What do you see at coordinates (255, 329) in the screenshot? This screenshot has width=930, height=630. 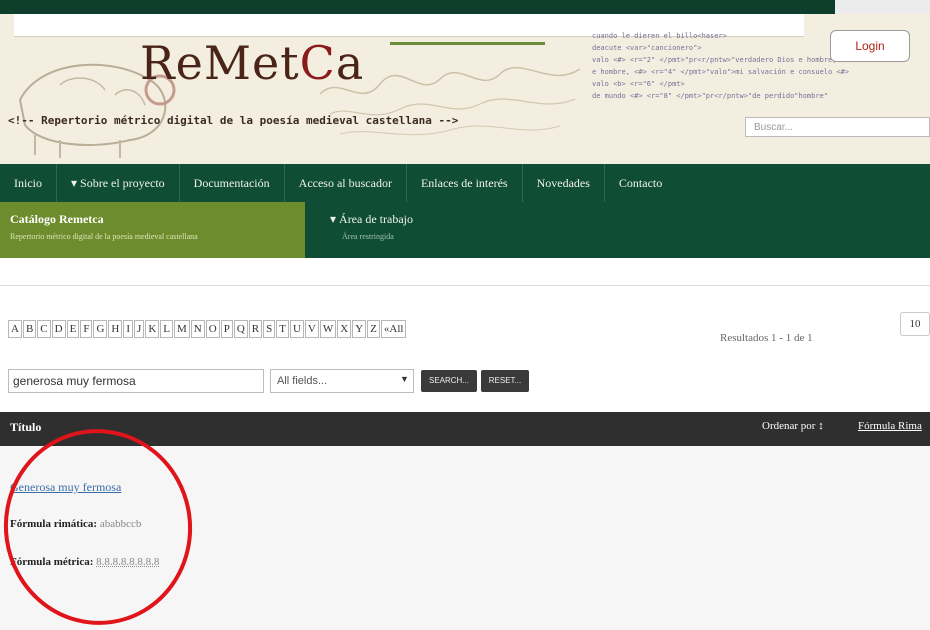 I see `alphabet-letter: R` at bounding box center [255, 329].